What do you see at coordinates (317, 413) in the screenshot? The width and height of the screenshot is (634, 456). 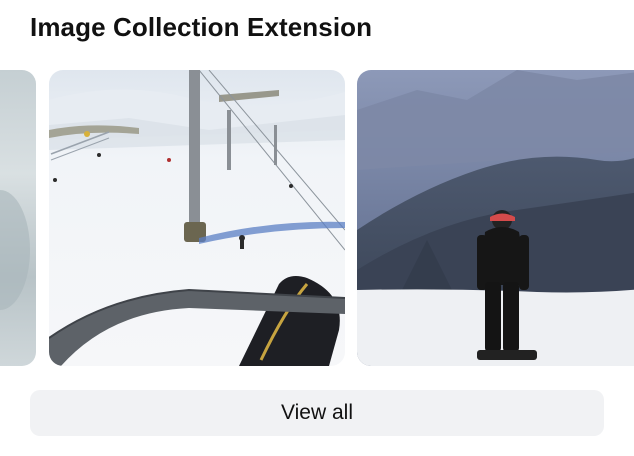 I see `view-all-button: View all` at bounding box center [317, 413].